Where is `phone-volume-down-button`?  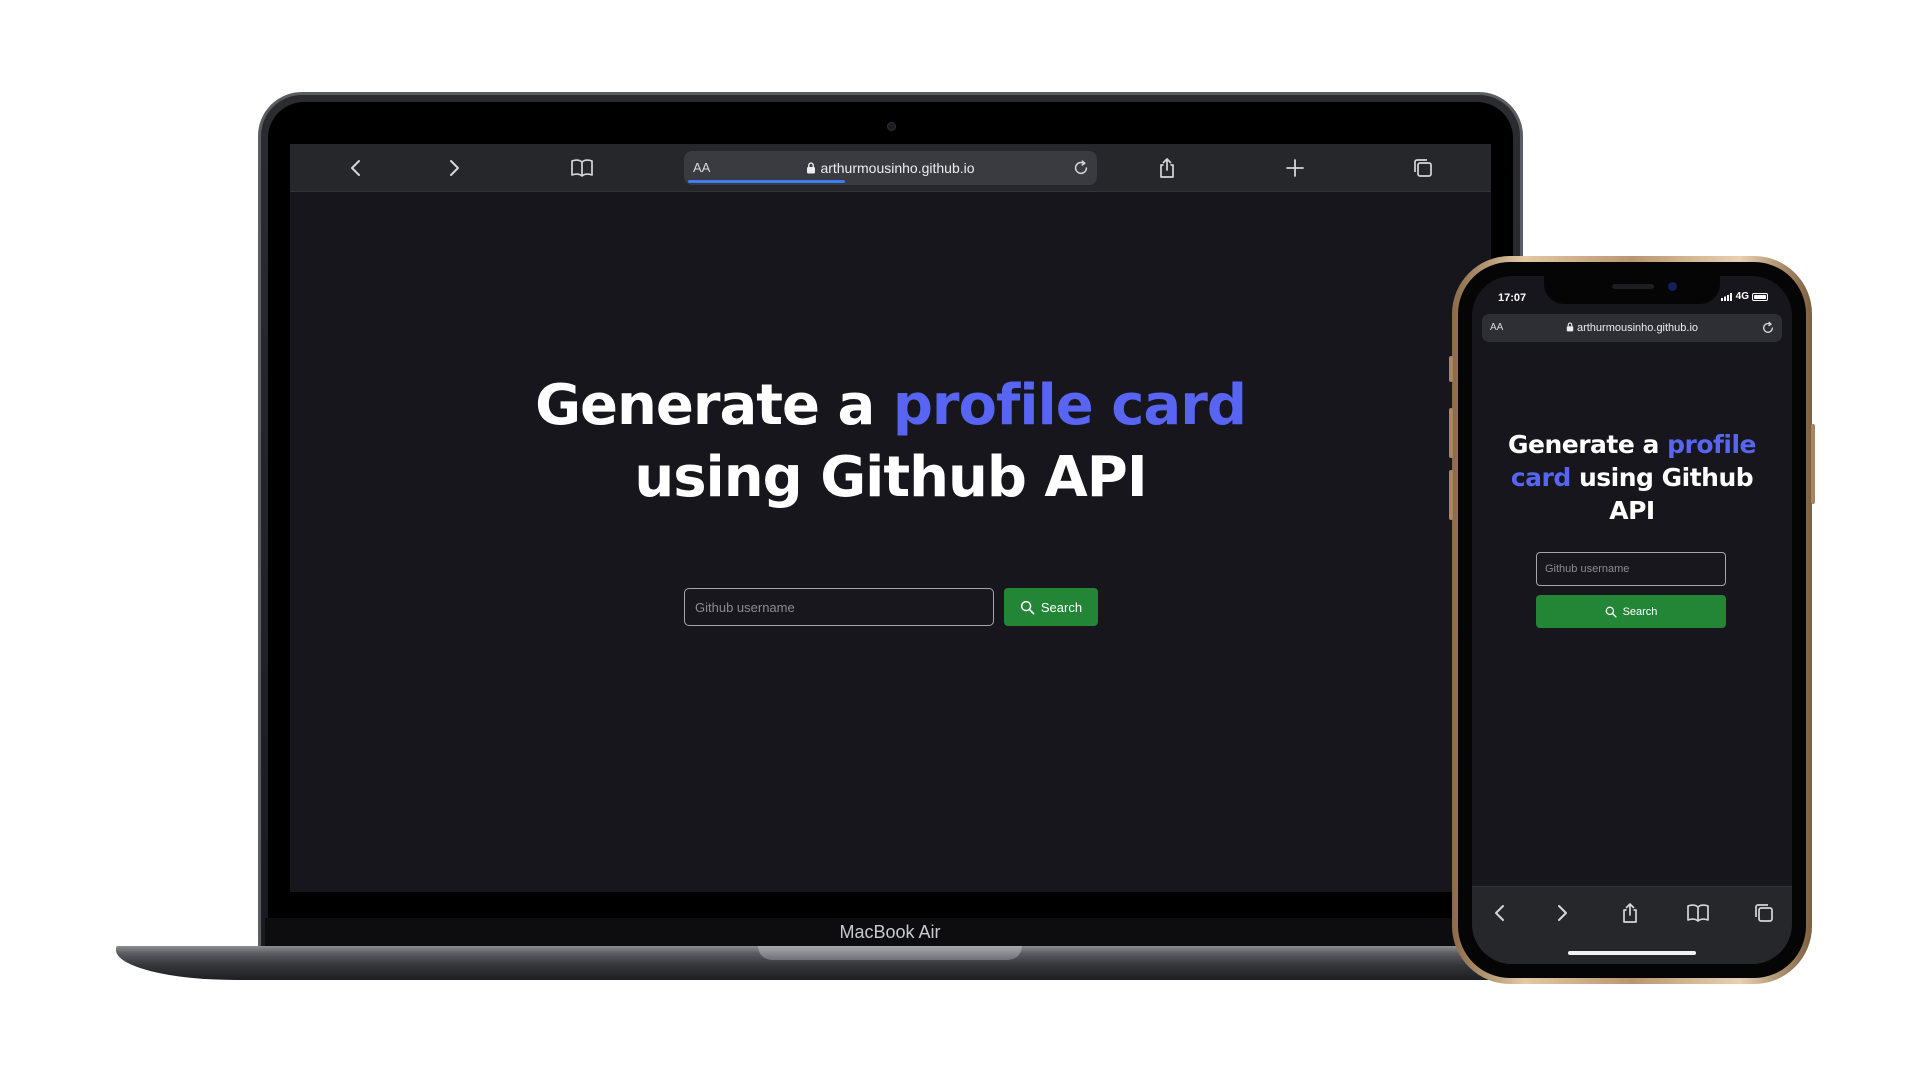
phone-volume-down-button is located at coordinates (1451, 495).